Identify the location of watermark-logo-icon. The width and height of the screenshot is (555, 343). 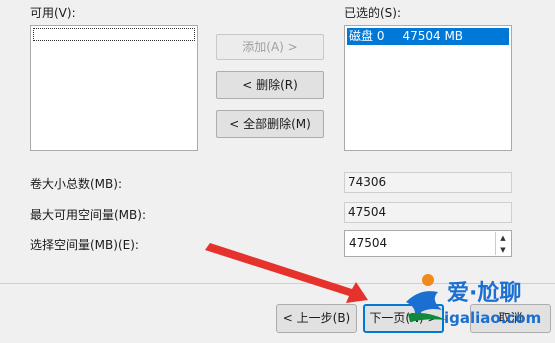
(426, 298).